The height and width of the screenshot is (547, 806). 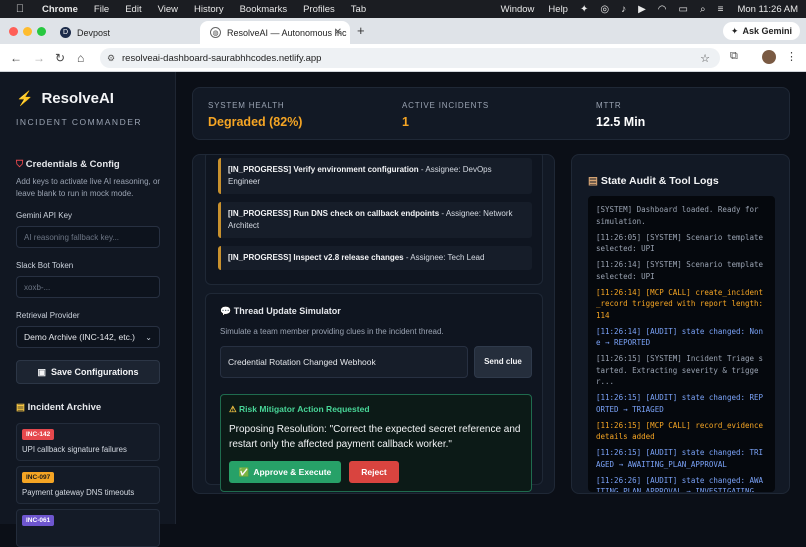 I want to click on active-incidents-value: 1, so click(x=405, y=122).